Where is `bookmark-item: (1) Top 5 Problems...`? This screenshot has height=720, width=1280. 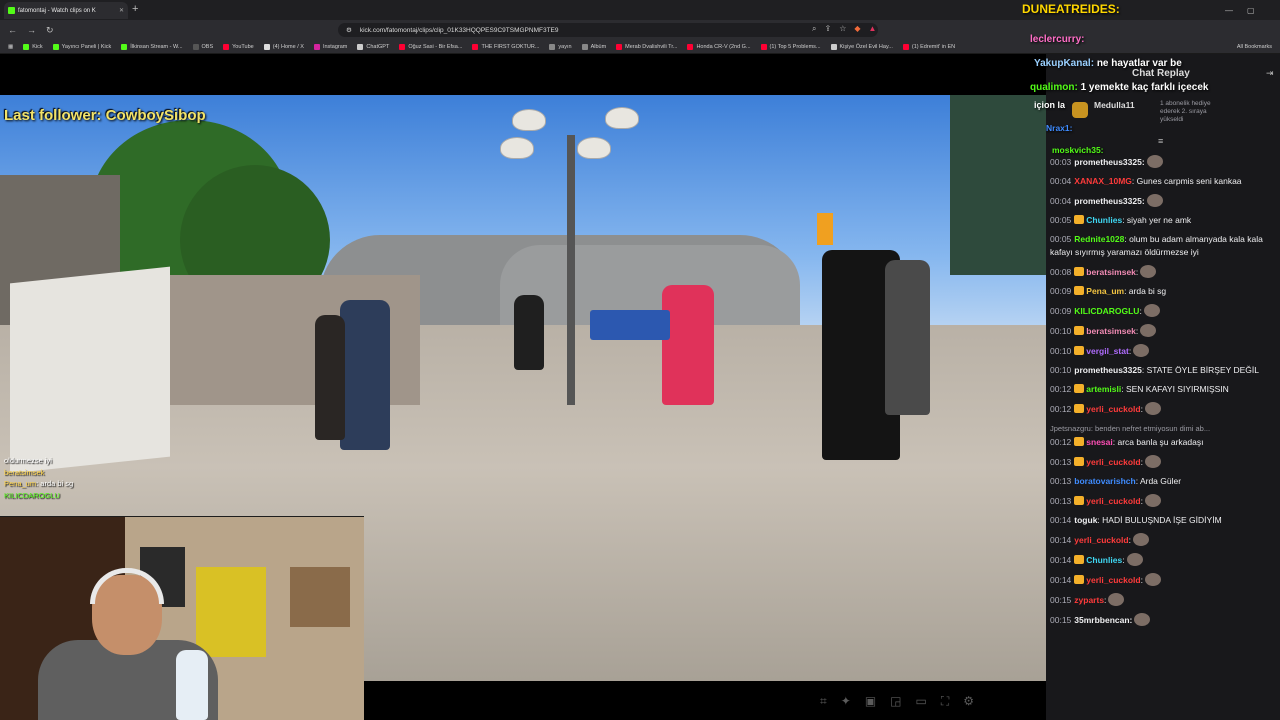
bookmark-item: (1) Top 5 Problems... is located at coordinates (790, 46).